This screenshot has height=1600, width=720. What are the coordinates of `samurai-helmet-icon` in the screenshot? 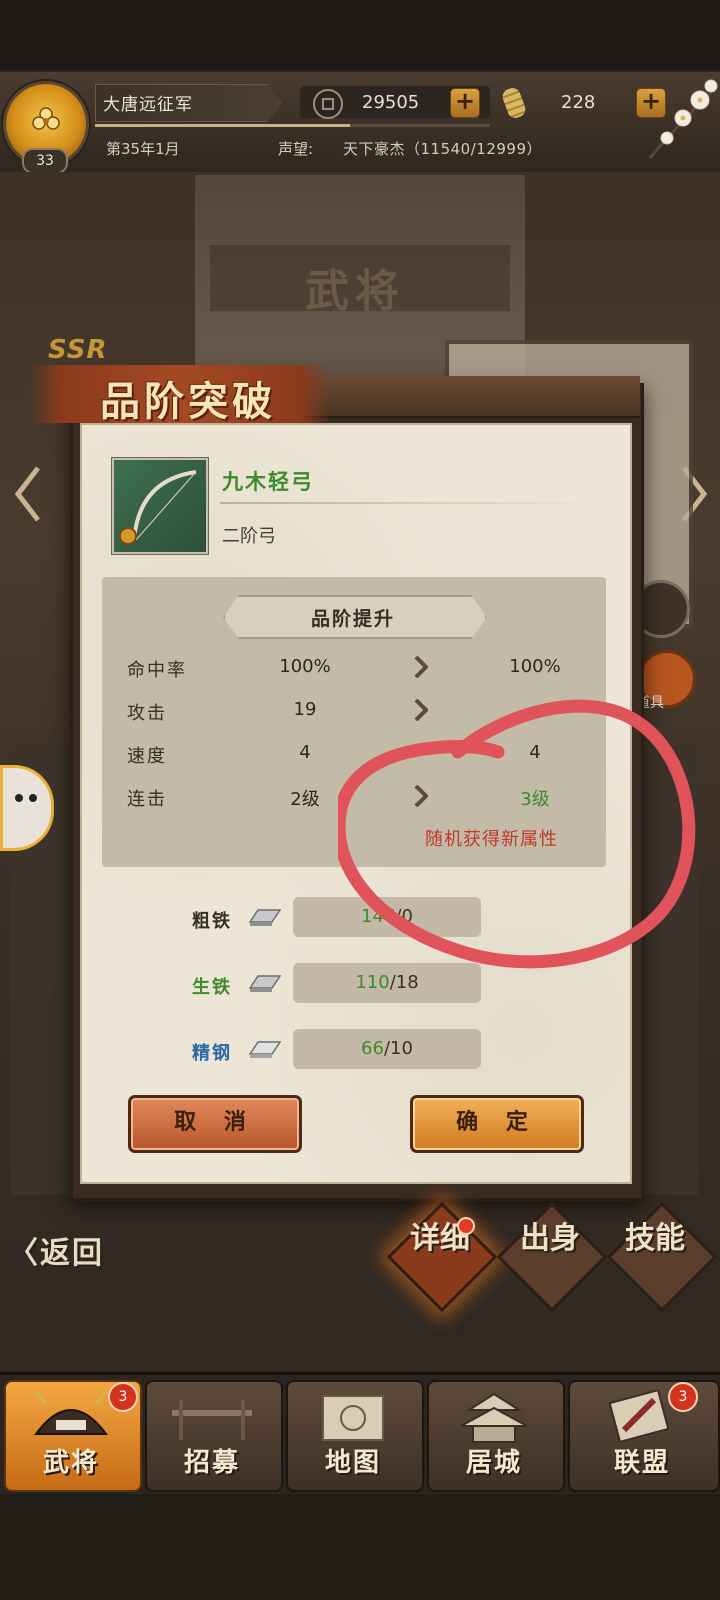 It's located at (71, 1412).